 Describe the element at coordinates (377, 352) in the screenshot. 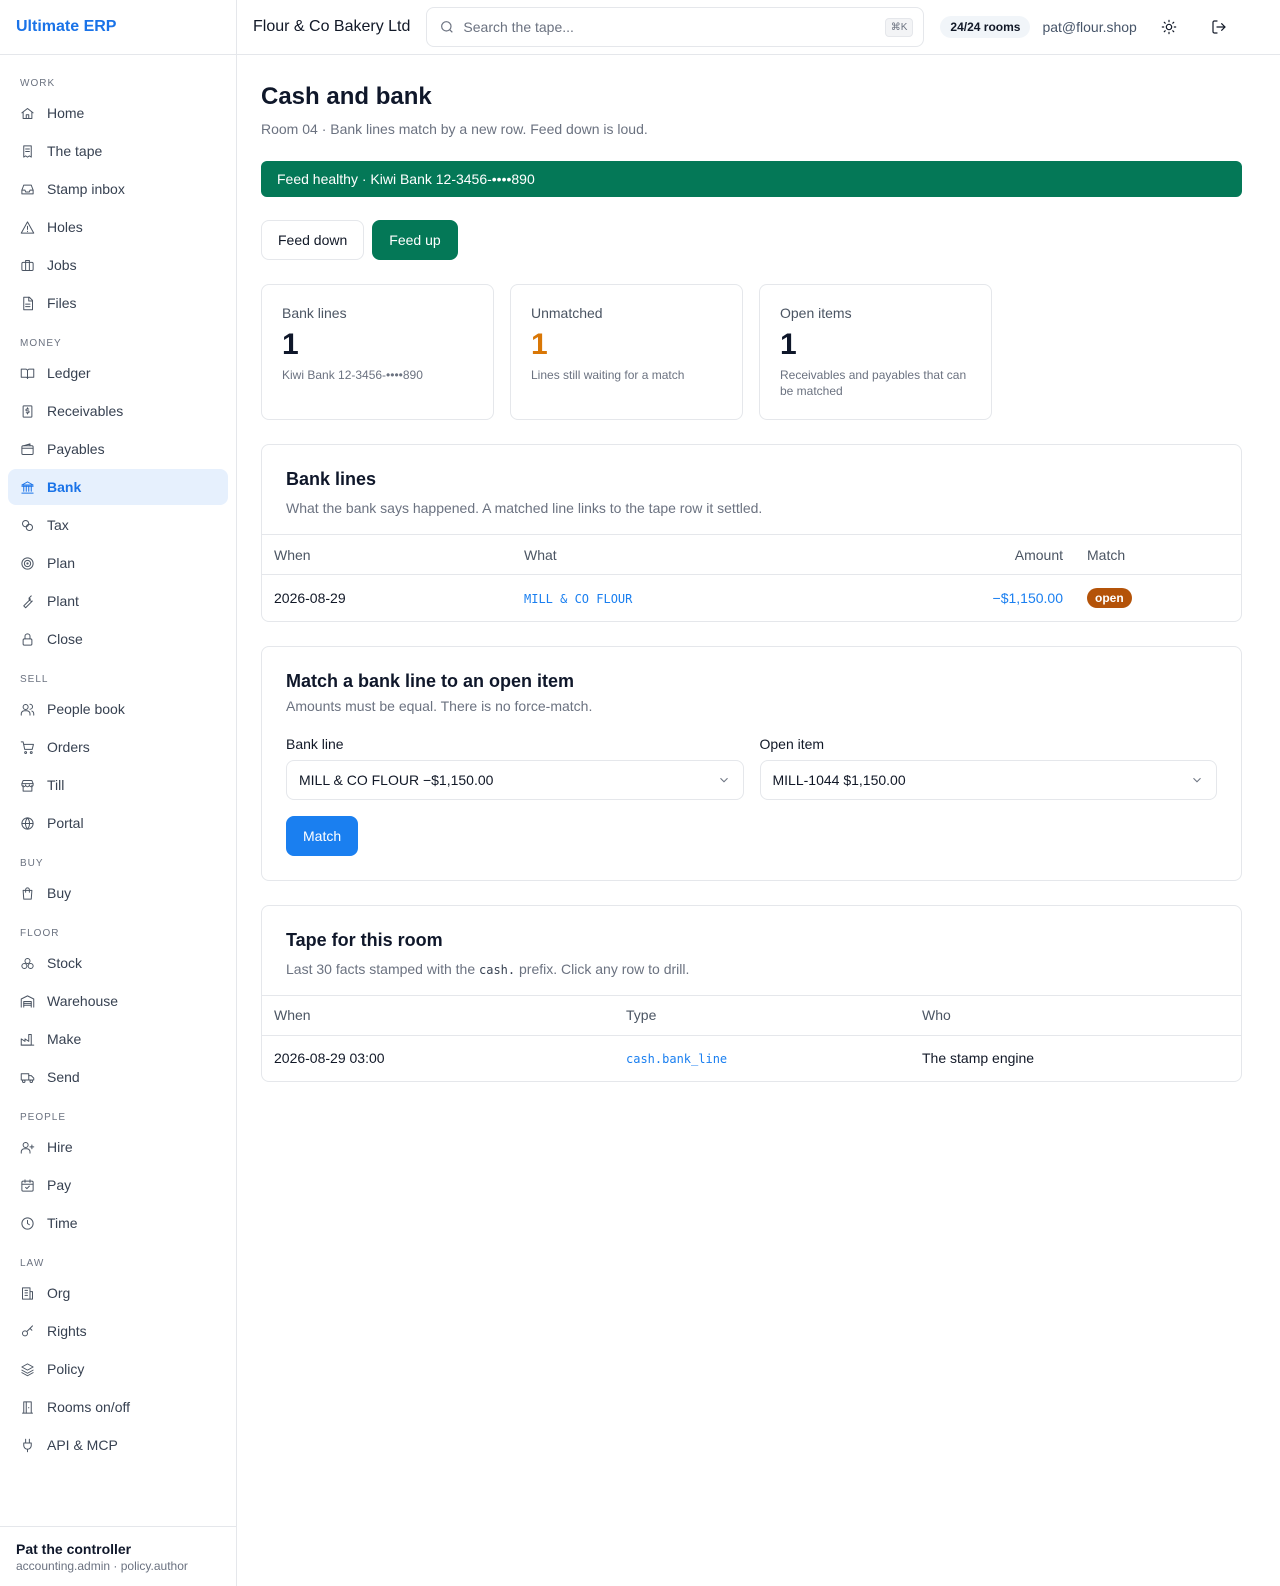

I see `stat-card-bank-lines: Bank lines 1 Kiwi Bank 12-3456-••••890` at that location.